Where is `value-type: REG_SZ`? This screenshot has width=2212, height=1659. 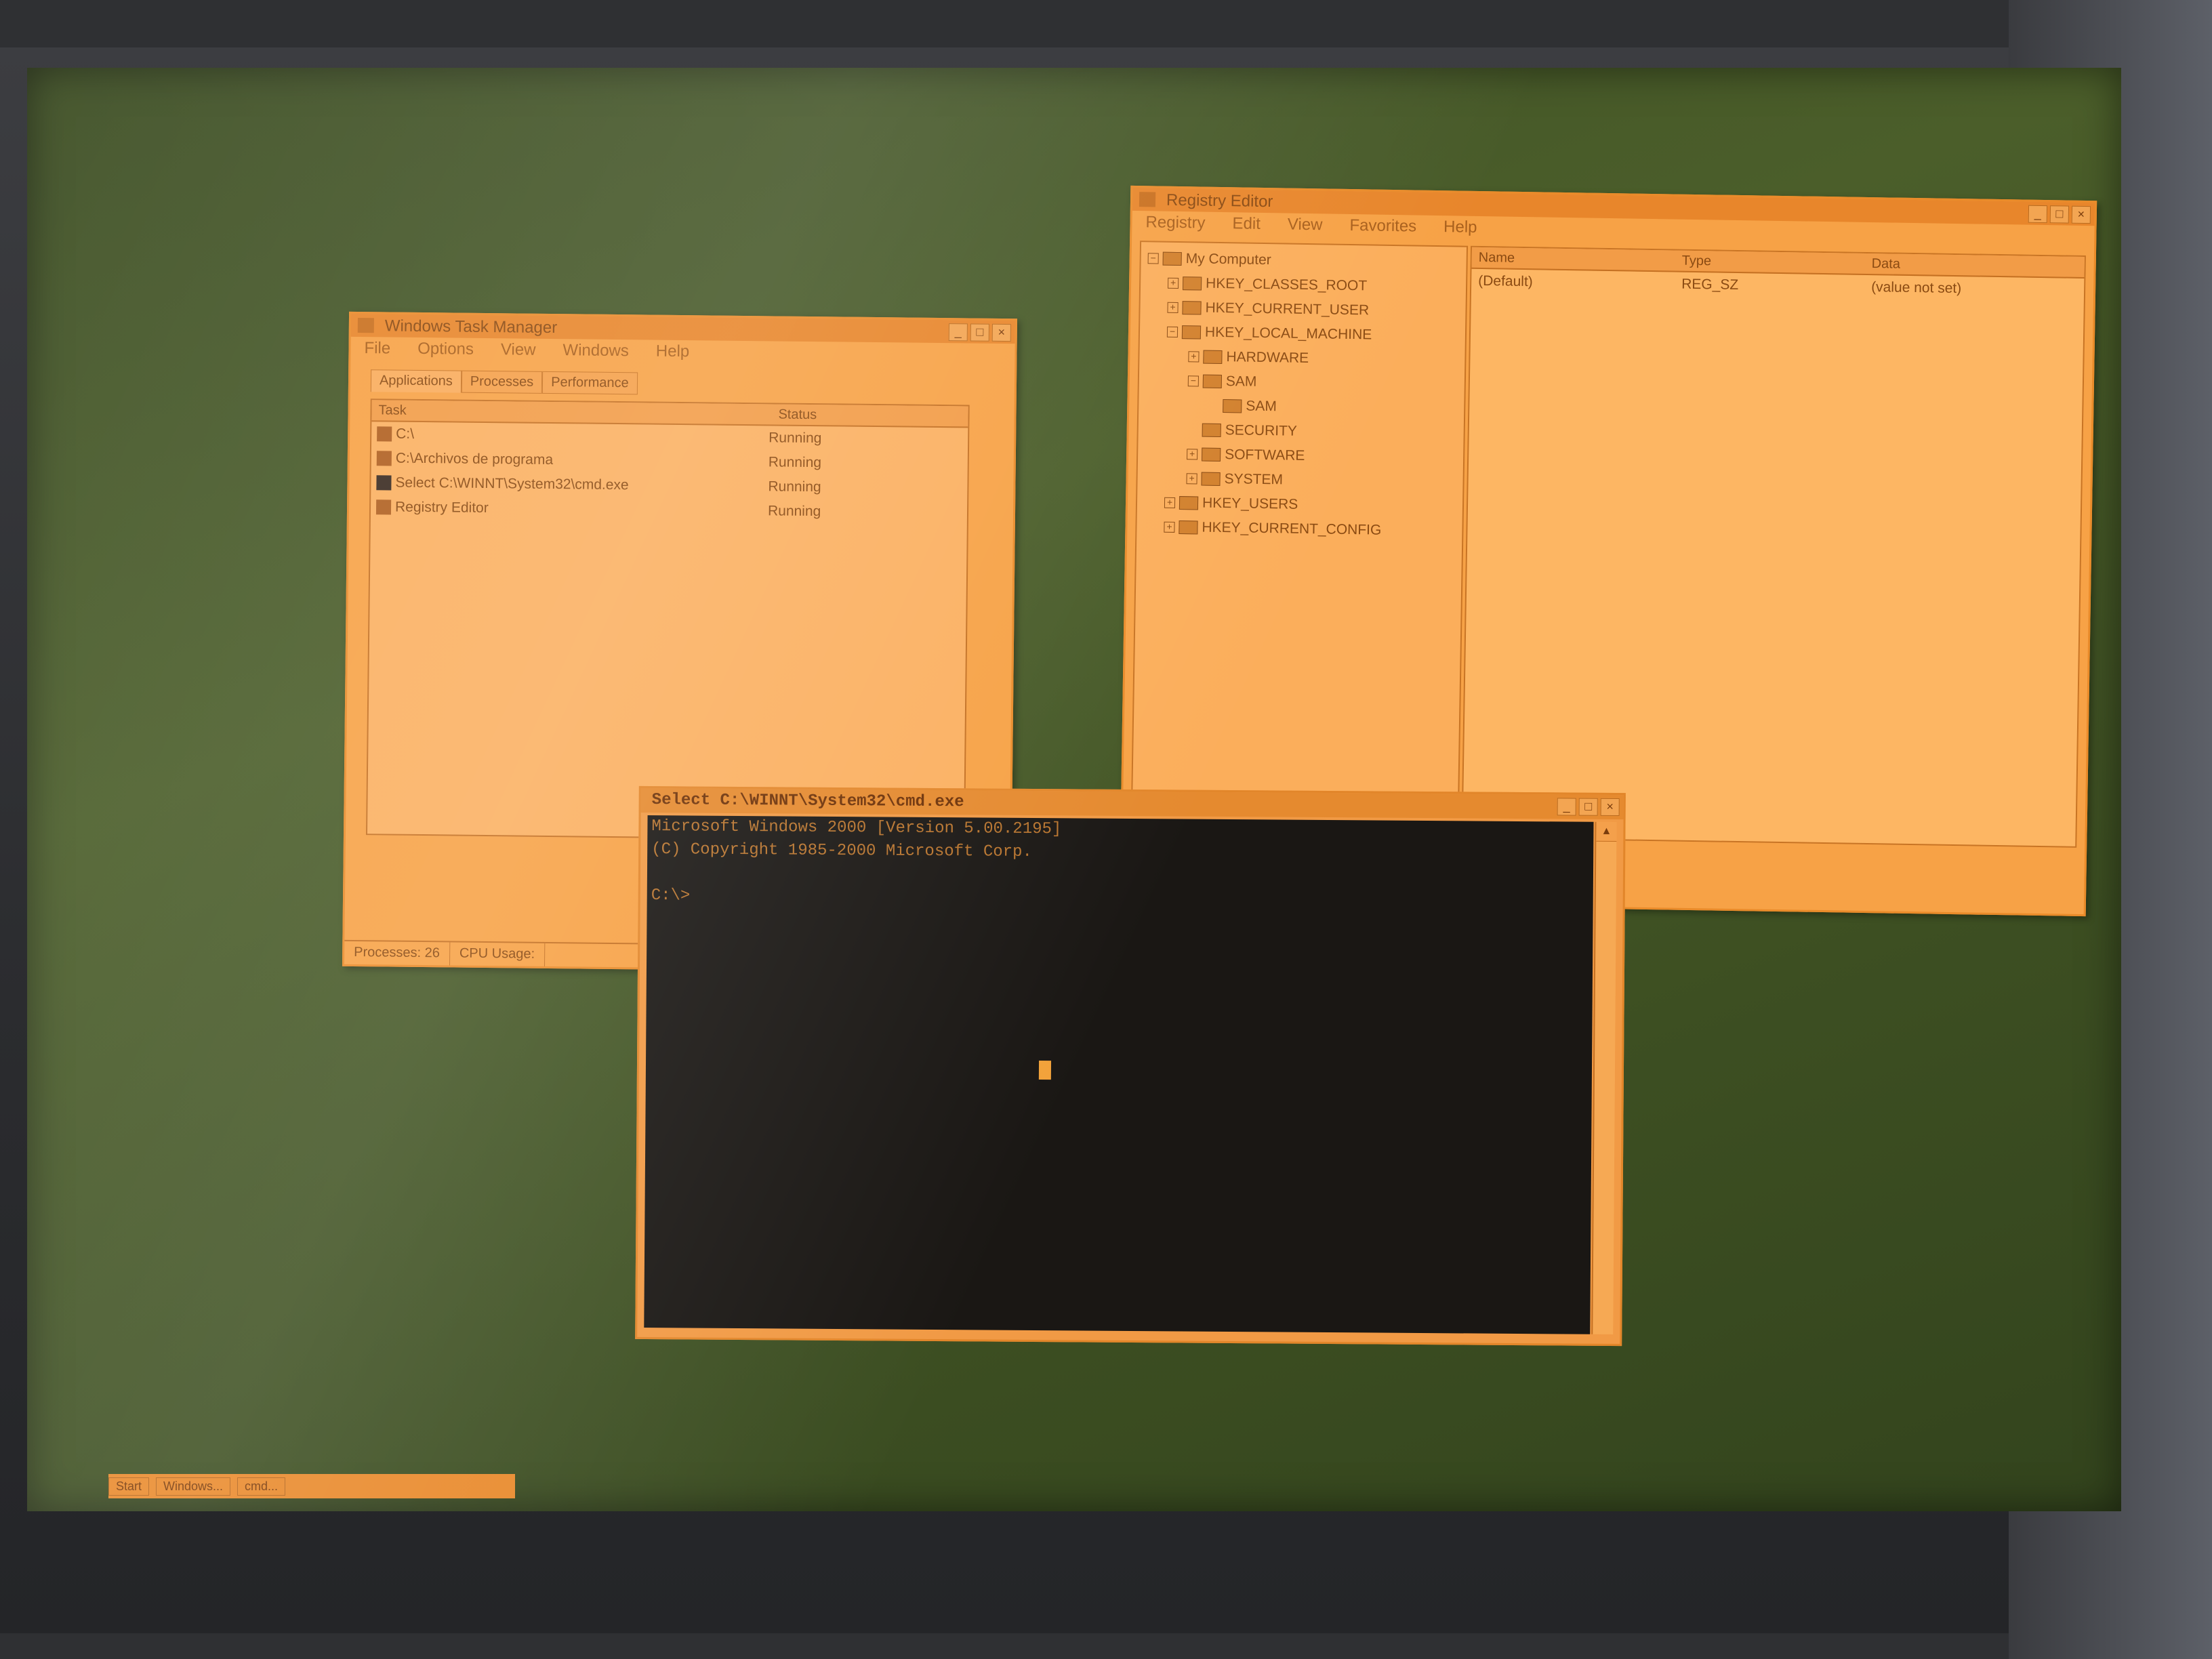
value-type: REG_SZ is located at coordinates (1710, 284).